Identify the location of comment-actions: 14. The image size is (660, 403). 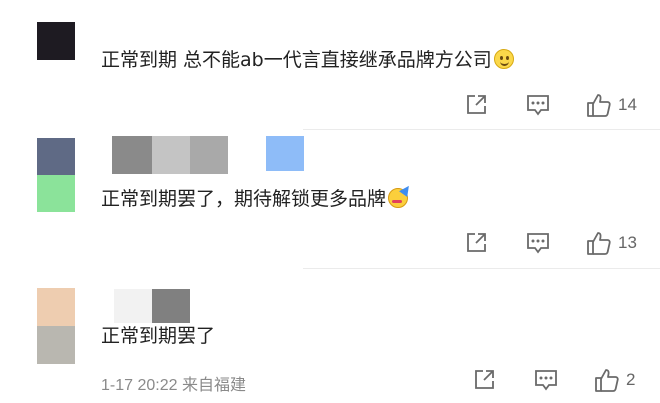
(330, 105).